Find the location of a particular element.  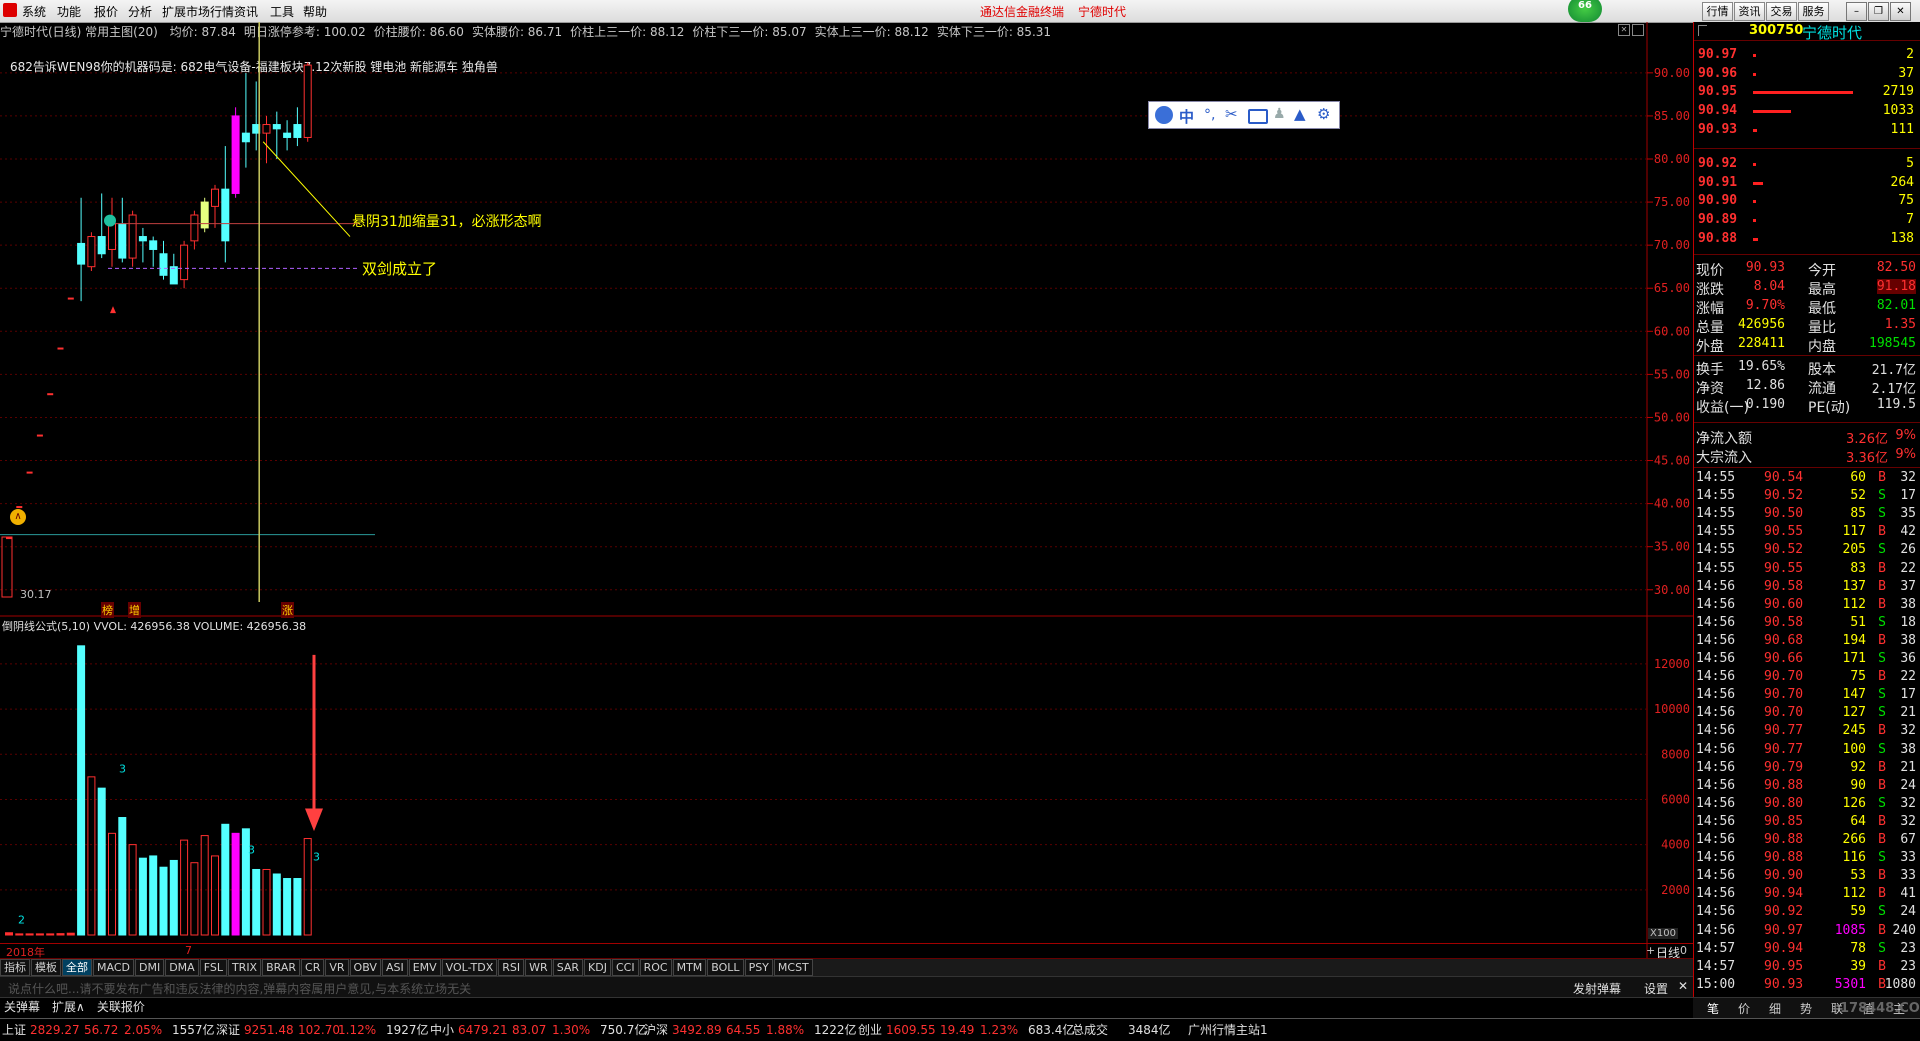

stat-value-2: 1.35 is located at coordinates (1900, 324).